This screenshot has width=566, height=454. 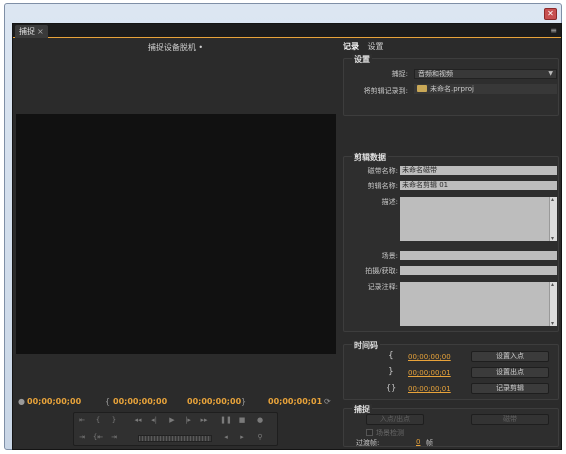 What do you see at coordinates (108, 401) in the screenshot?
I see `in-brace-icon: {` at bounding box center [108, 401].